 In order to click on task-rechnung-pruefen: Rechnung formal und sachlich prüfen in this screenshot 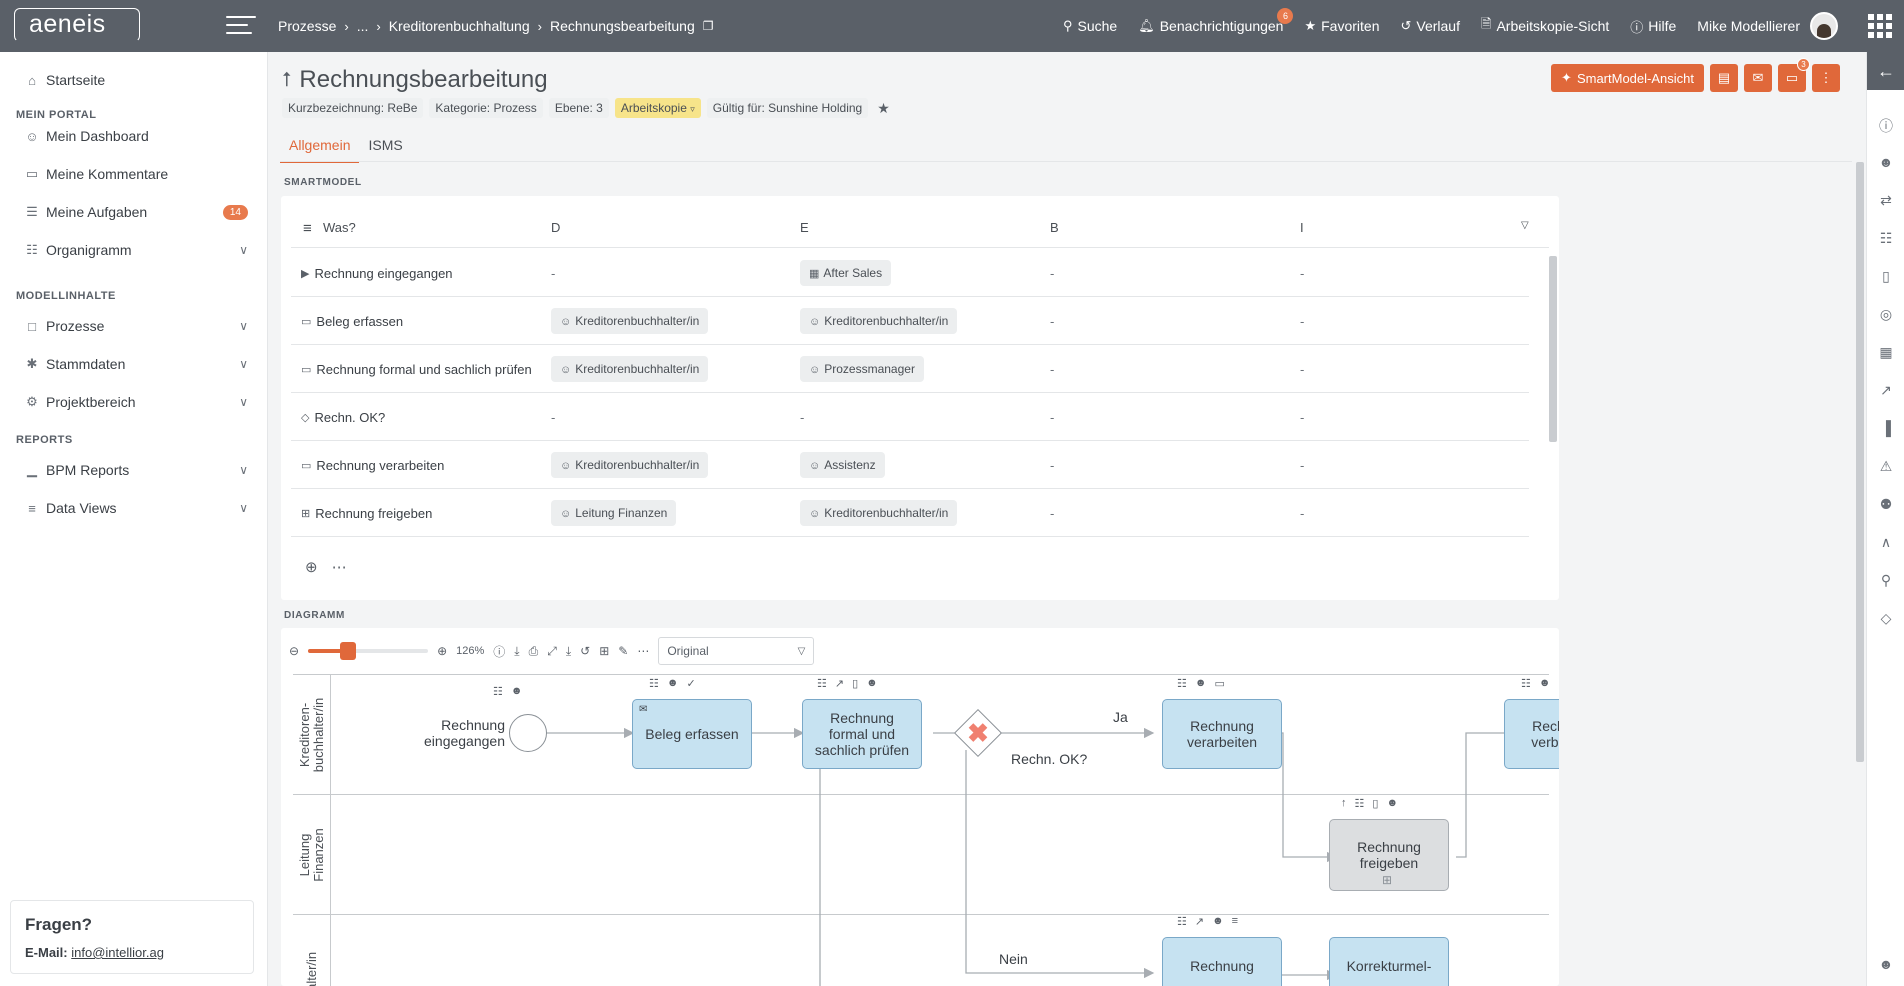, I will do `click(862, 734)`.